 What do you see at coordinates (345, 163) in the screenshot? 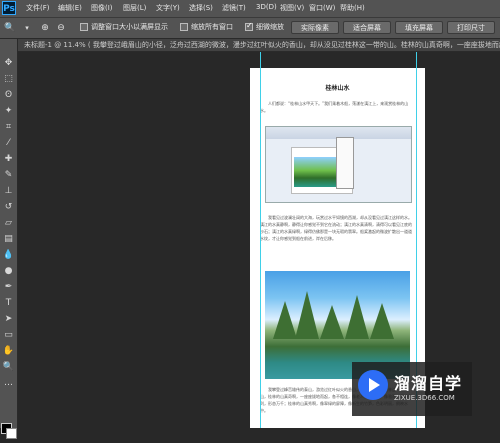
I see `context-menu` at bounding box center [345, 163].